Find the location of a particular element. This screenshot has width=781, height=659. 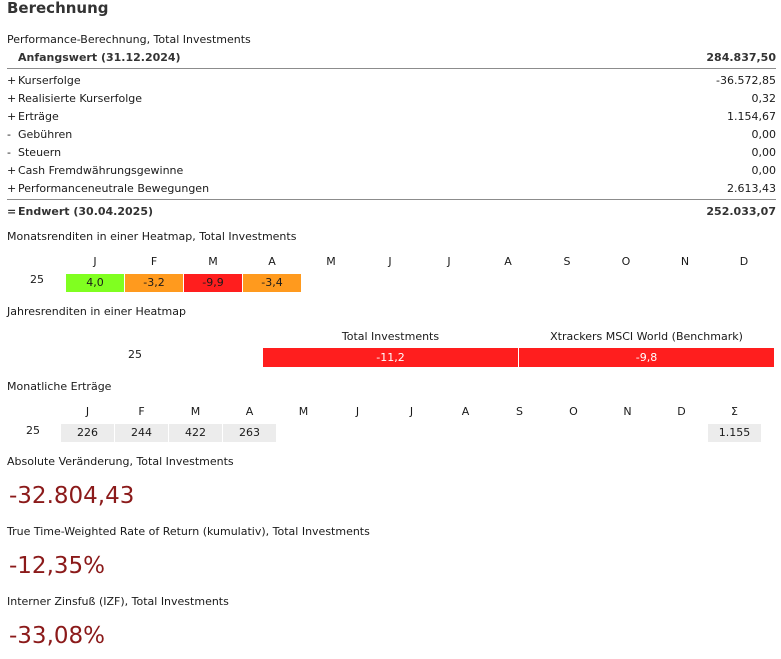

heatmap-cell: -9,9 is located at coordinates (213, 283).